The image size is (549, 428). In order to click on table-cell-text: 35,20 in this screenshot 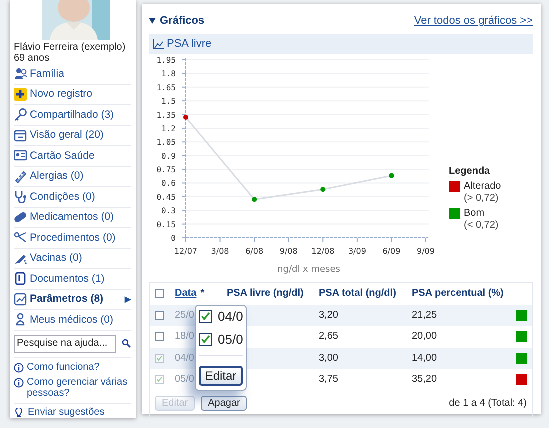, I will do `click(425, 380)`.